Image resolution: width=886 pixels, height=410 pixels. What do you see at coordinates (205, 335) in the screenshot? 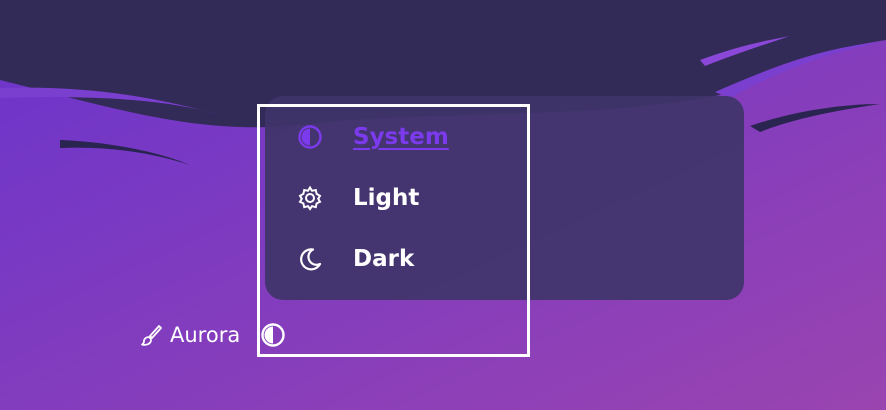
I see `brand-label: Aurora` at bounding box center [205, 335].